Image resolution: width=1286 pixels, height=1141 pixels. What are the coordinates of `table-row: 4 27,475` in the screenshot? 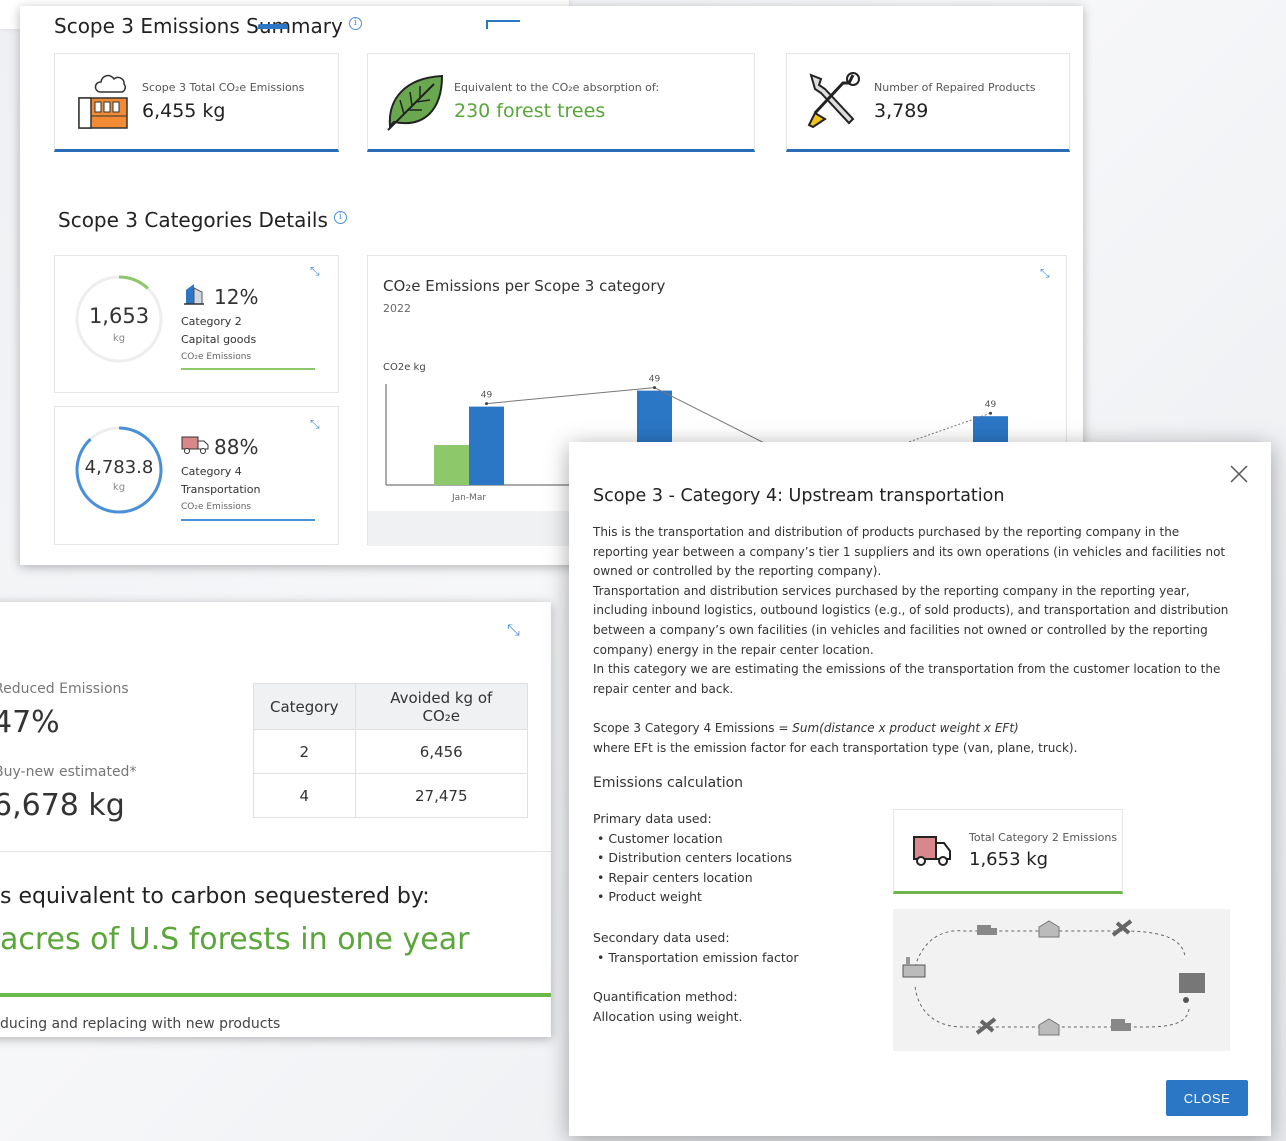 It's located at (391, 795).